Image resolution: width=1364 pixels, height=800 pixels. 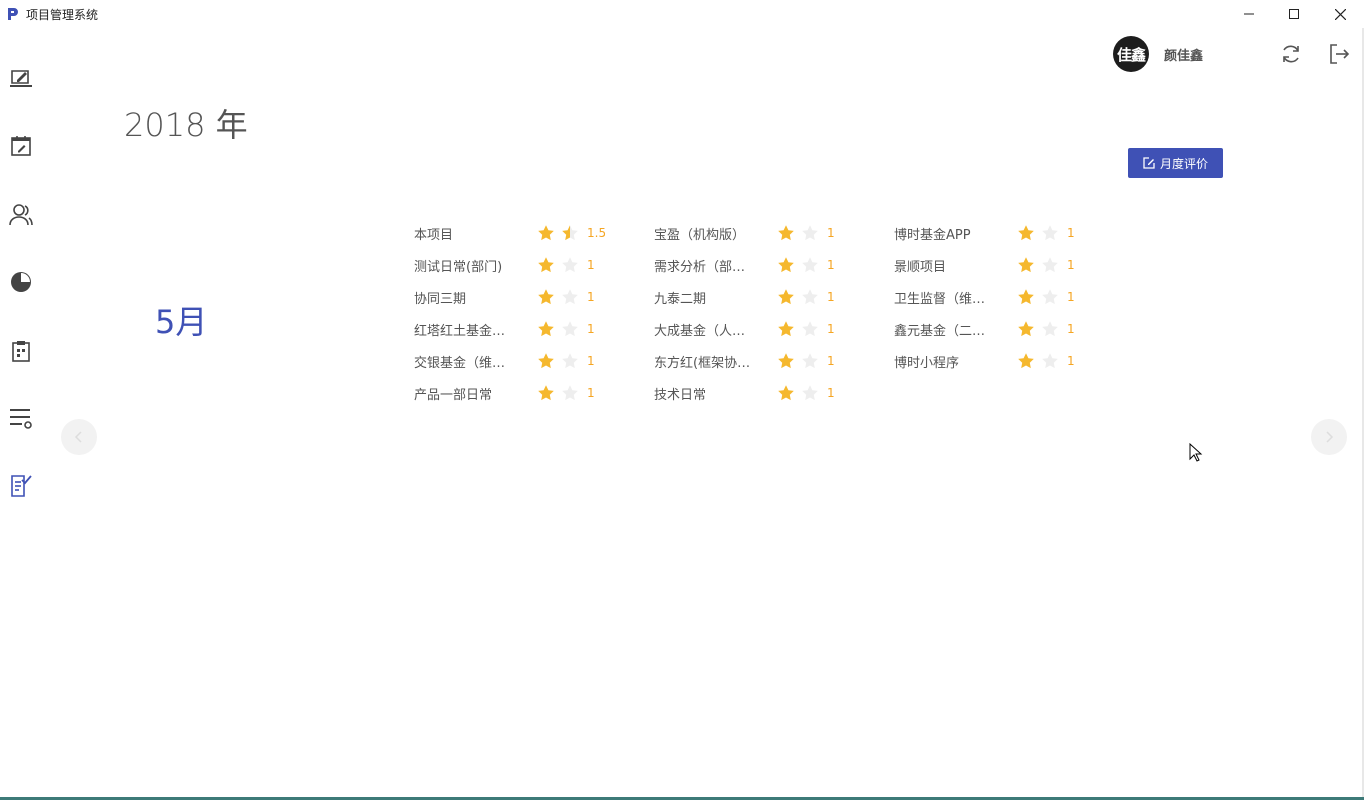 I want to click on month-label: 5月, so click(x=181, y=322).